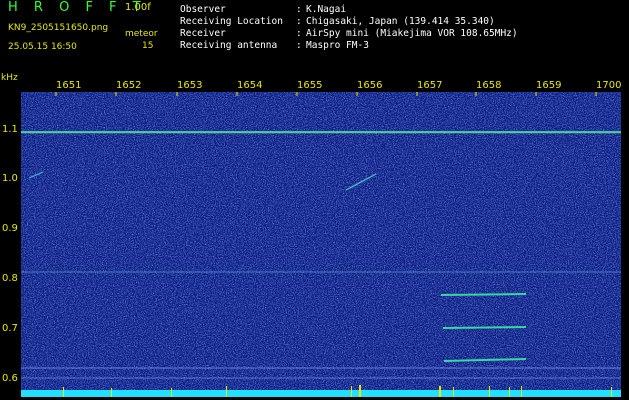 This screenshot has width=629, height=400. I want to click on y-tick-label: 1.1, so click(10, 129).